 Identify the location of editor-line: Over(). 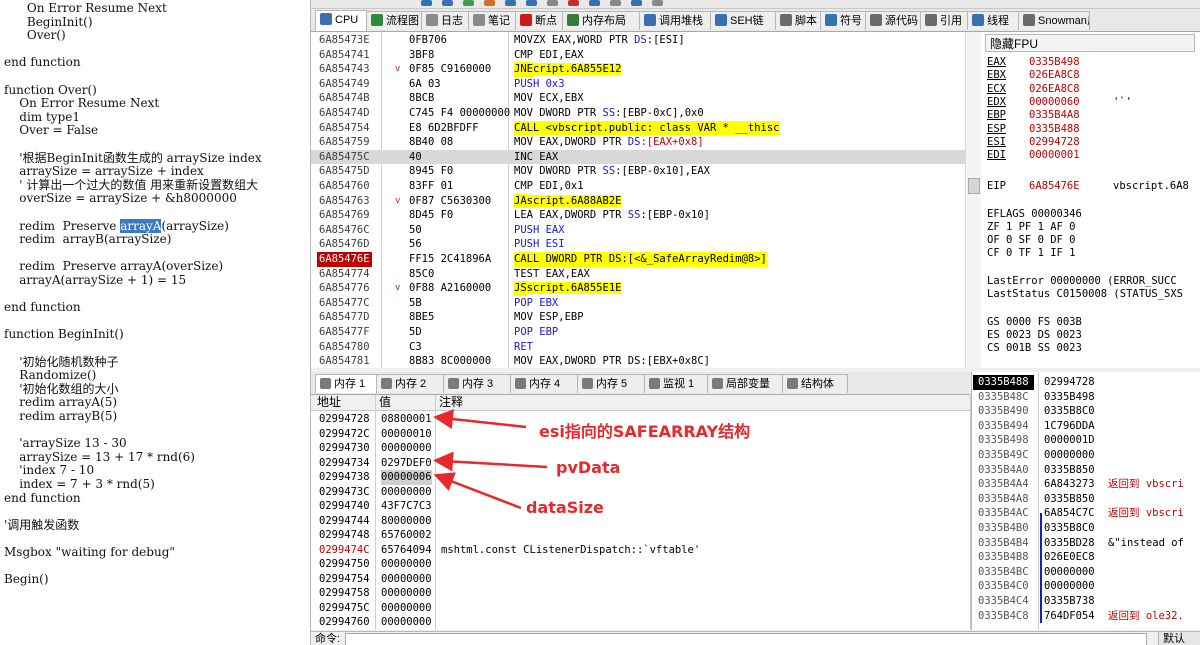
(35, 35).